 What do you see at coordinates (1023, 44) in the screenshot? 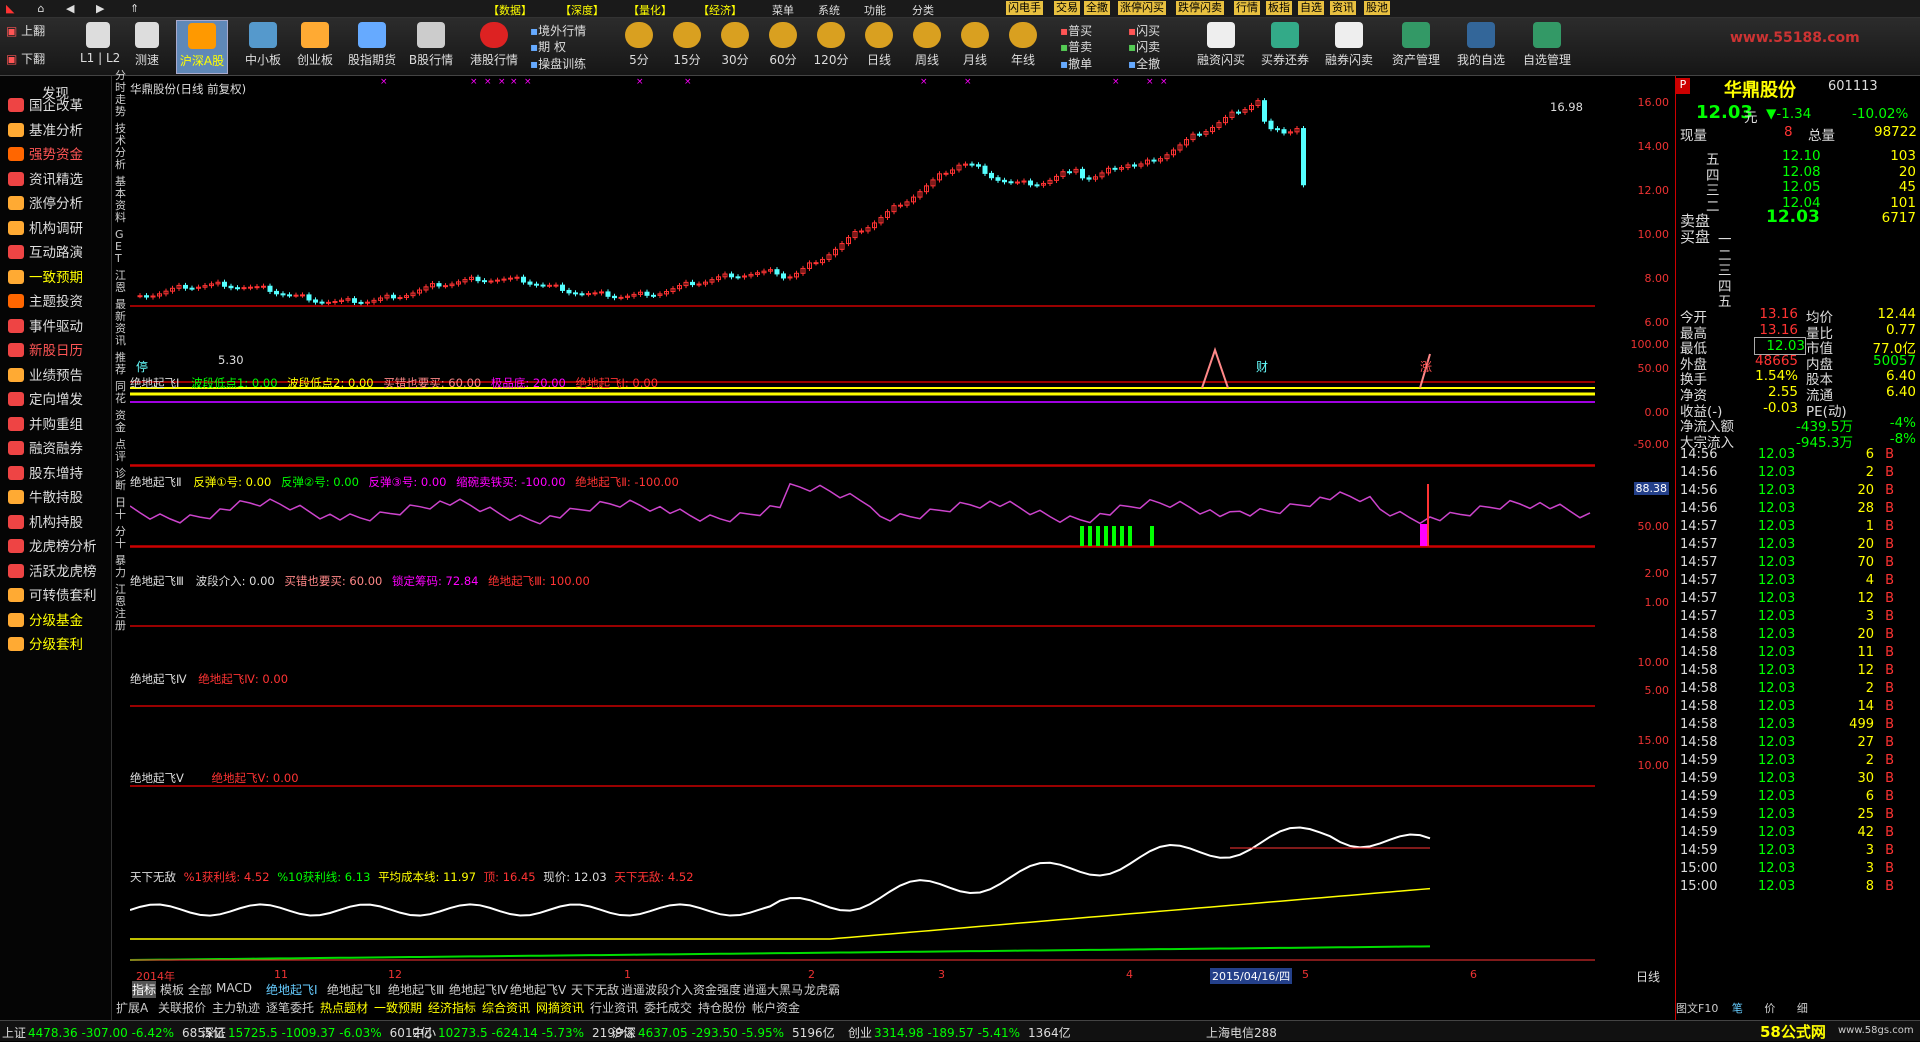
I see `period-year-button: 年线` at bounding box center [1023, 44].